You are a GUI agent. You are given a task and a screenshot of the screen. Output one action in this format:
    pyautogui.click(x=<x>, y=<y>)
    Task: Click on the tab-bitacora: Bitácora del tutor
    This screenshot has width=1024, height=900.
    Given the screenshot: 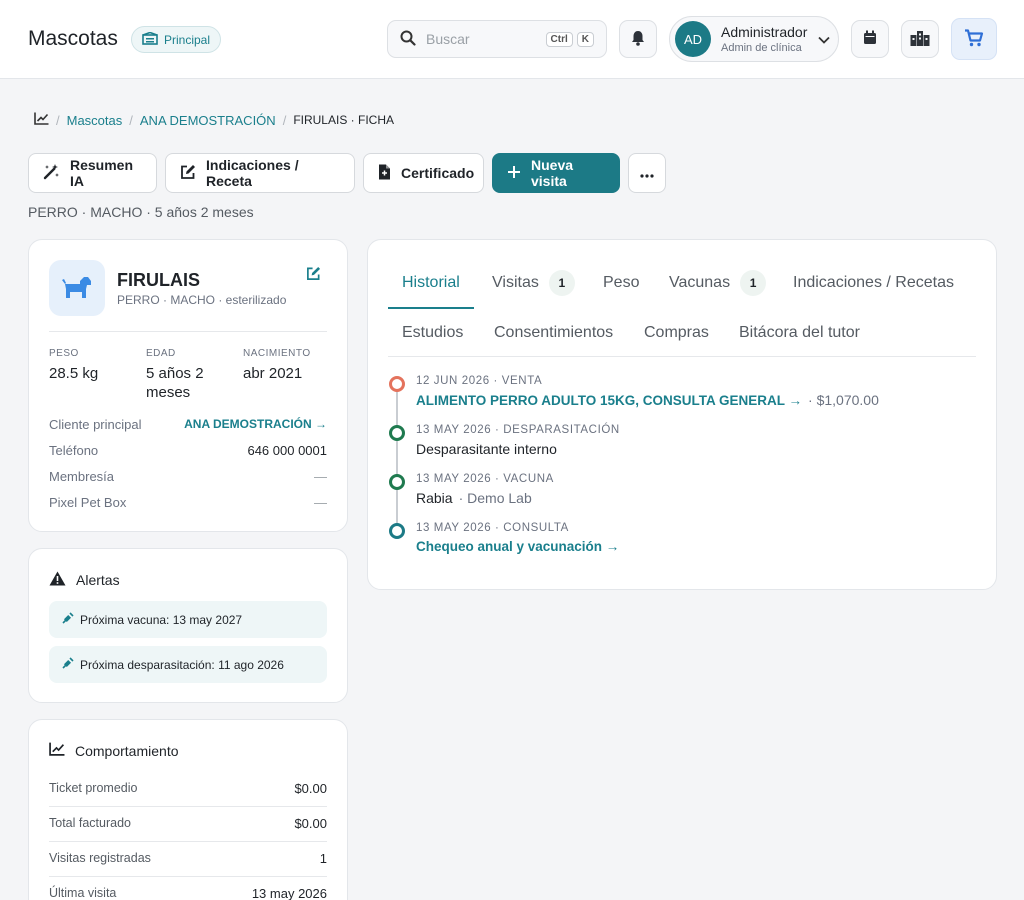 What is the action you would take?
    pyautogui.click(x=799, y=333)
    